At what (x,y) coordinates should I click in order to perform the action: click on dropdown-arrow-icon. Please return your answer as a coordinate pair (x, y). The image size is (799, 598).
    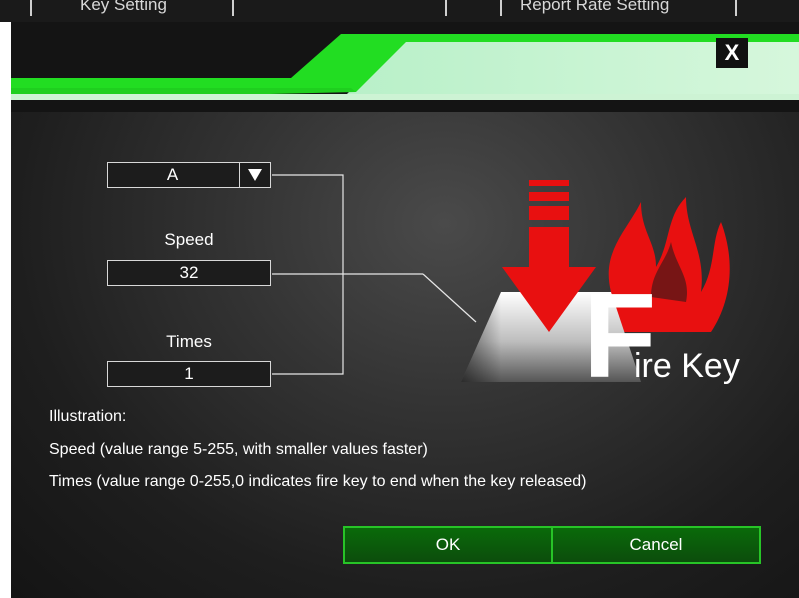
    Looking at the image, I should click on (254, 175).